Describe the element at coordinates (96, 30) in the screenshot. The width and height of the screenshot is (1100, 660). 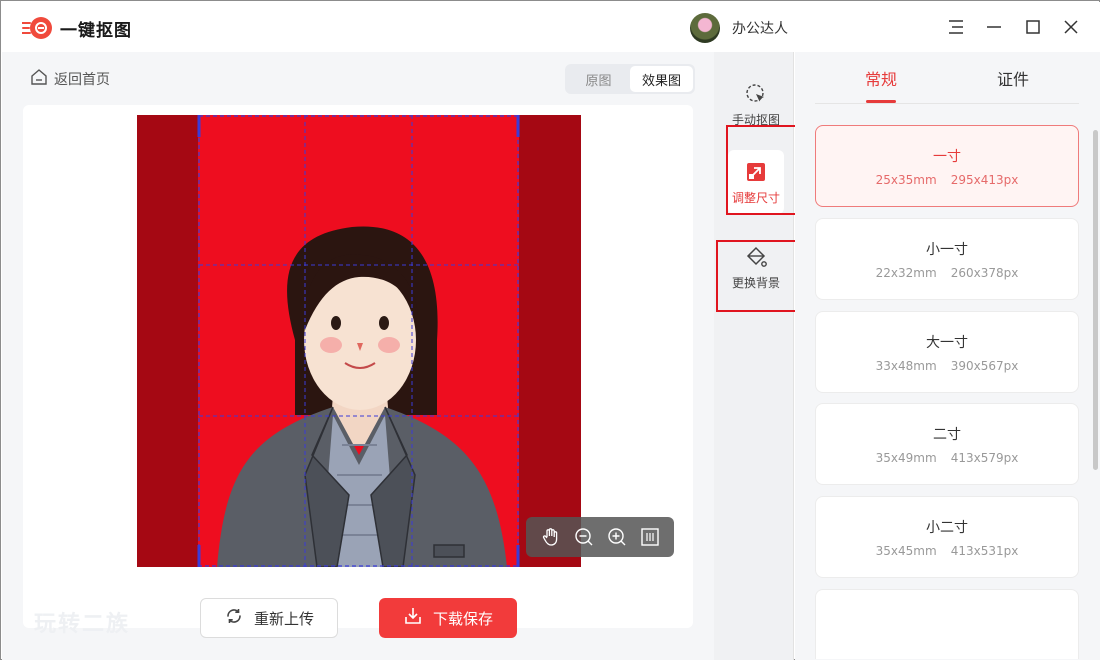
I see `app-title: 一键抠图` at that location.